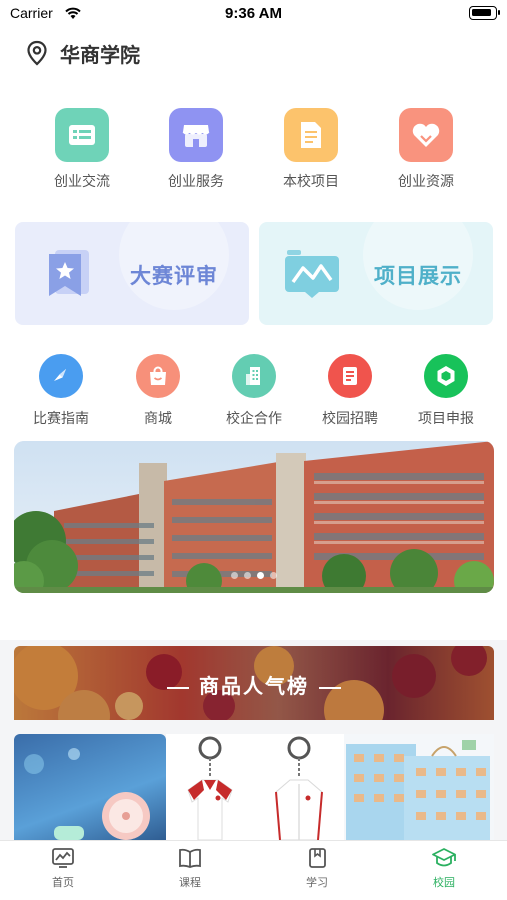 This screenshot has width=507, height=900. I want to click on shop-icon, so click(196, 135).